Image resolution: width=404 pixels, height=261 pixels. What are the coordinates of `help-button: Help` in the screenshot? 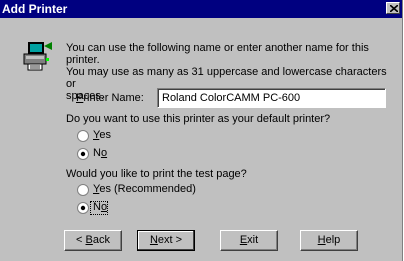 It's located at (329, 240).